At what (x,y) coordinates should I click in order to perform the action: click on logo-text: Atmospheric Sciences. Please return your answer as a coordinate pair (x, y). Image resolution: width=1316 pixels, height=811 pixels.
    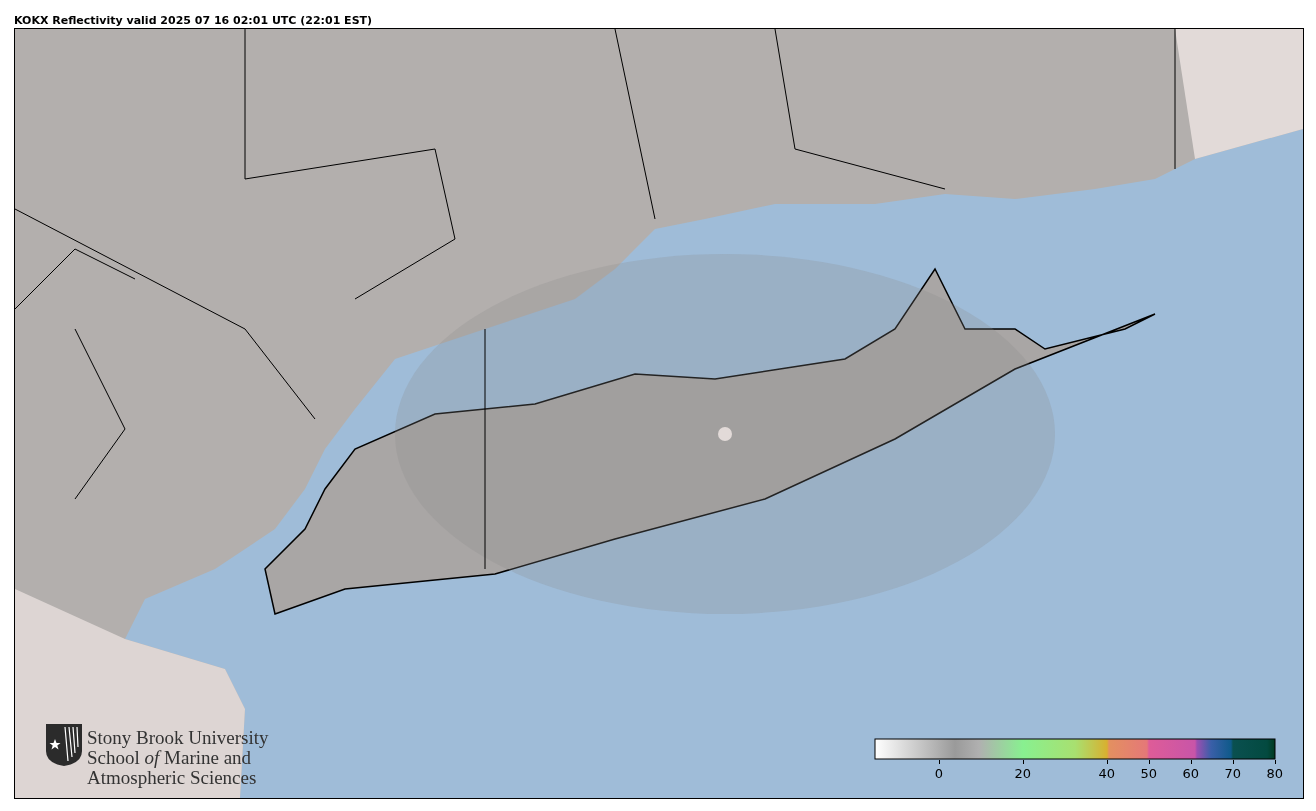
    Looking at the image, I should click on (172, 778).